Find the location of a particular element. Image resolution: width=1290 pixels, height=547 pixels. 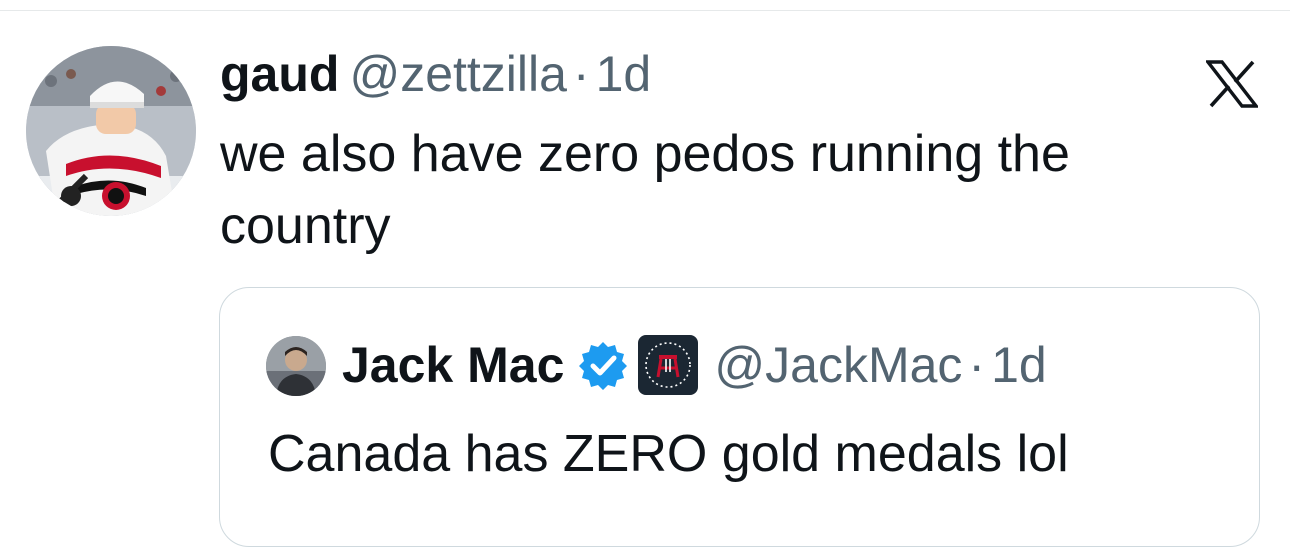

top-divider is located at coordinates (645, 10).